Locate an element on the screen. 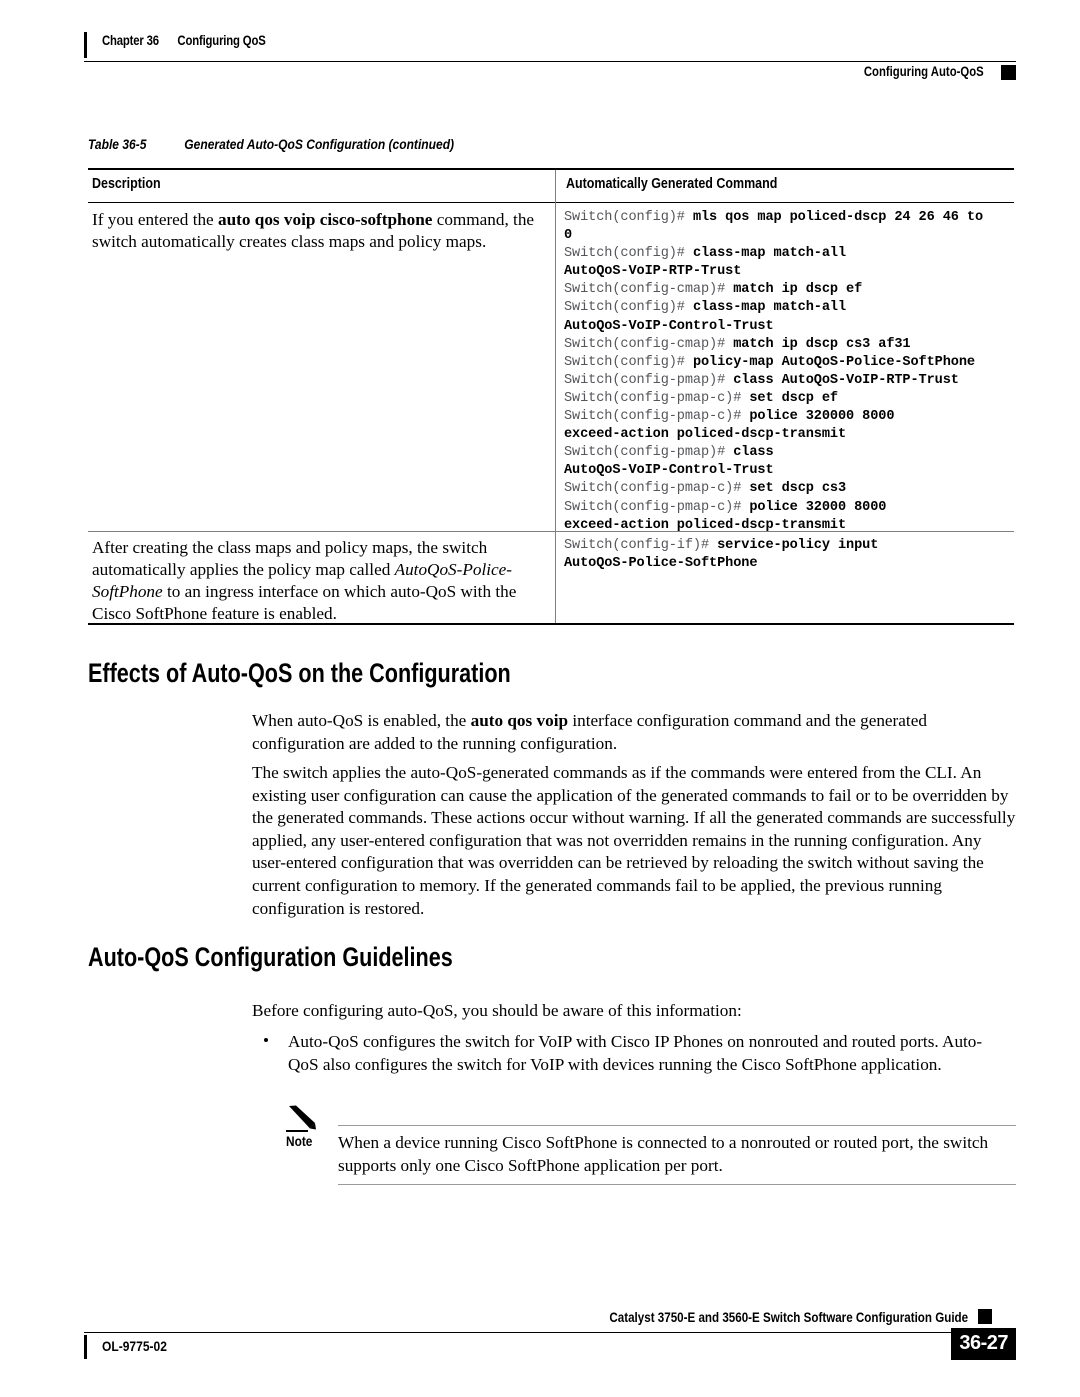 The width and height of the screenshot is (1080, 1397). footer-doc-number: OL-9775-02 is located at coordinates (134, 1346).